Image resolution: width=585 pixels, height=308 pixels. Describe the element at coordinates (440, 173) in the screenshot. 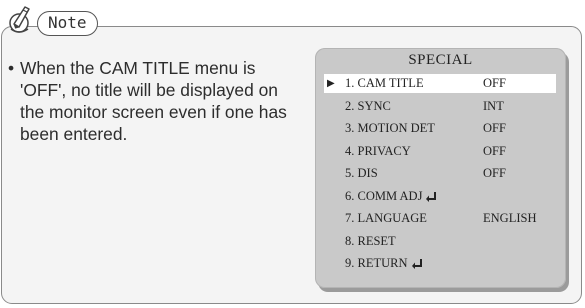

I see `menu-item: 5. DIS OFF` at that location.